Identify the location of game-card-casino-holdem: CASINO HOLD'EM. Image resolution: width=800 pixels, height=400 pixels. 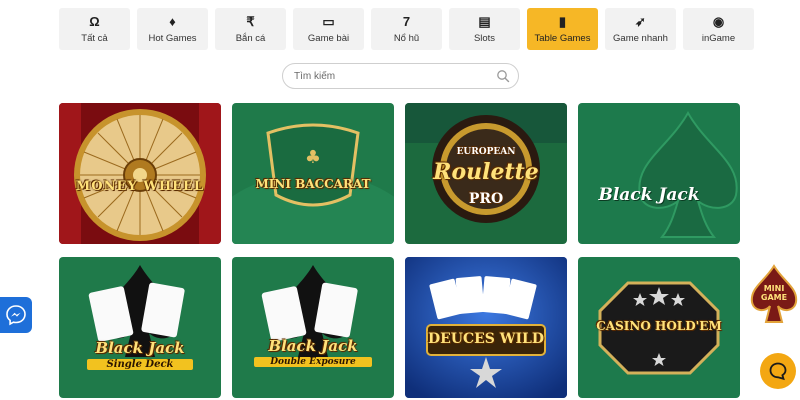
(659, 327).